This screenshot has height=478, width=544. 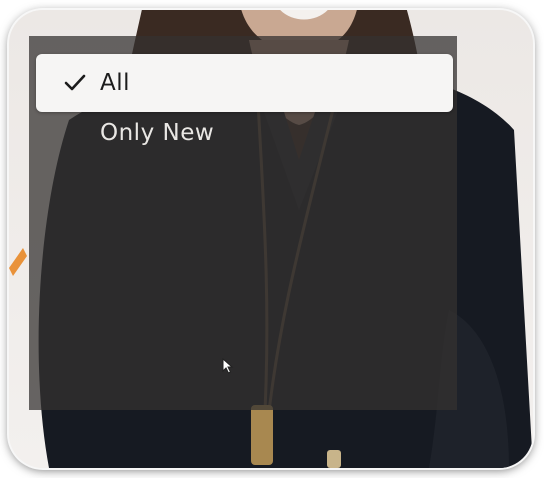 What do you see at coordinates (115, 83) in the screenshot?
I see `menu-item-label: All` at bounding box center [115, 83].